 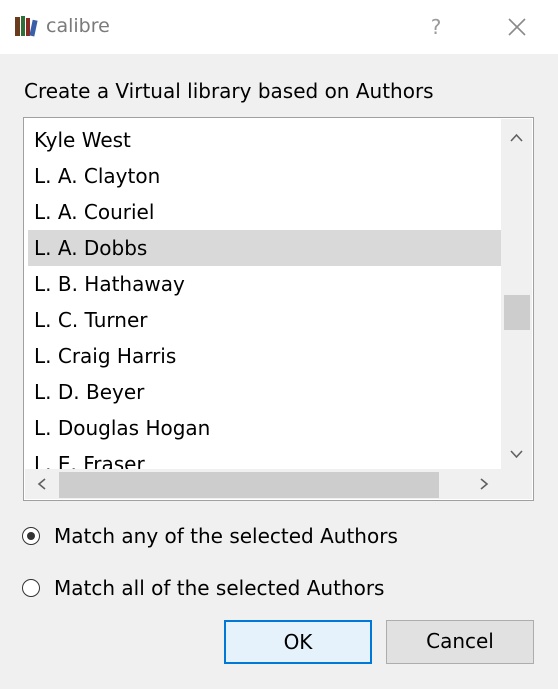 I want to click on calibre-app-icon, so click(x=26, y=26).